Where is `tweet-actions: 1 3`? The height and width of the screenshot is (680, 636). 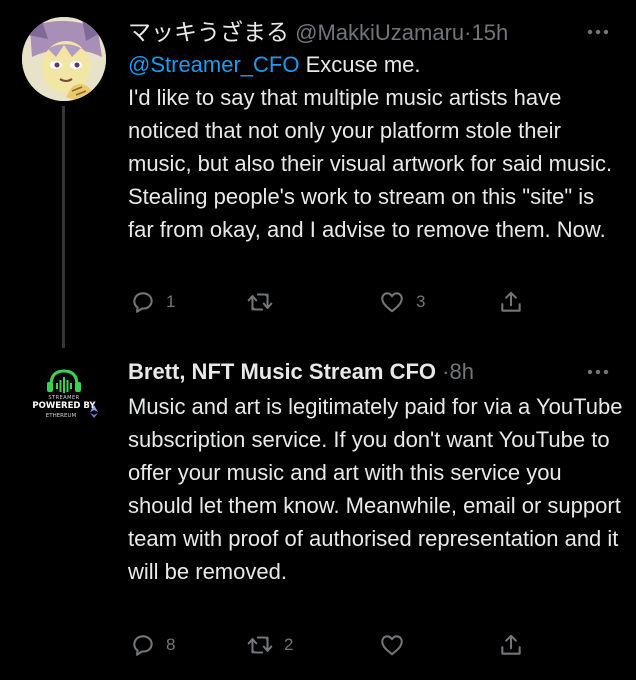 tweet-actions: 1 3 is located at coordinates (338, 302).